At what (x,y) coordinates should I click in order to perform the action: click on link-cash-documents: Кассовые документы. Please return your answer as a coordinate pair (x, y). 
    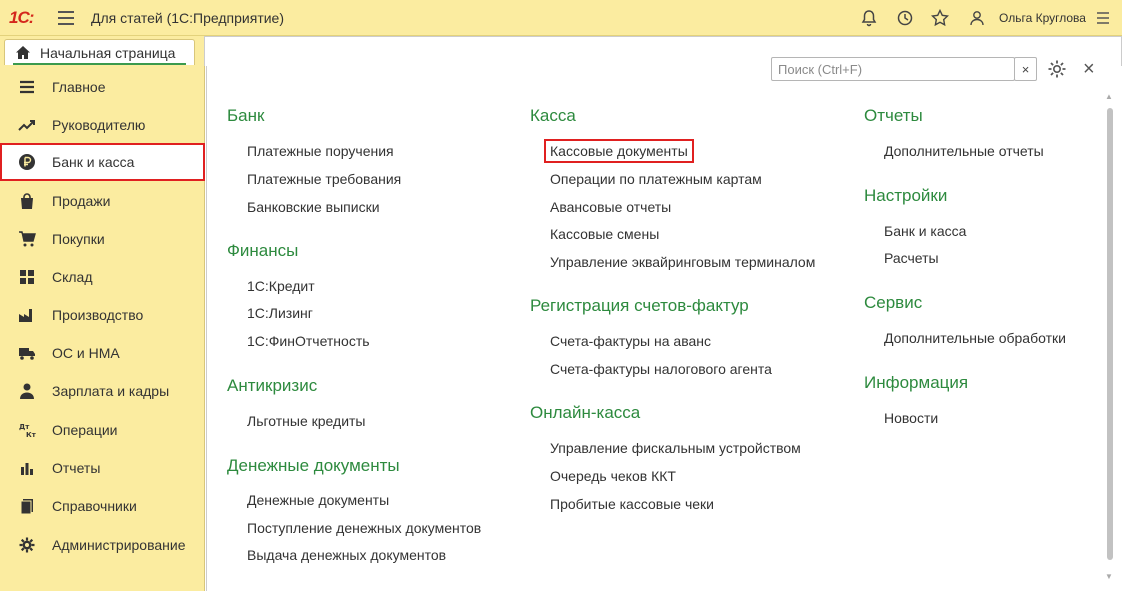
    Looking at the image, I should click on (619, 151).